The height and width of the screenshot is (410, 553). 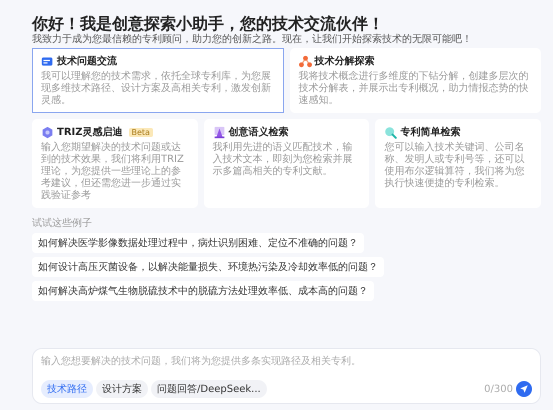 What do you see at coordinates (208, 24) in the screenshot?
I see `greeting-title: 你好！我是创意探索小助手，您的技术交流伙伴！` at bounding box center [208, 24].